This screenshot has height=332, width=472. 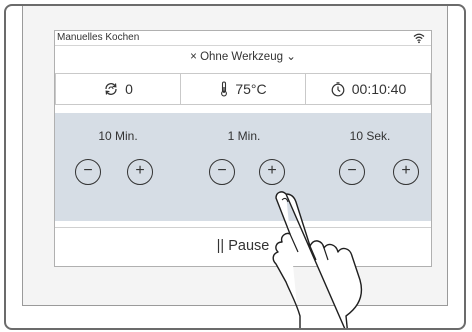 What do you see at coordinates (129, 89) in the screenshot?
I see `speed-value: 0` at bounding box center [129, 89].